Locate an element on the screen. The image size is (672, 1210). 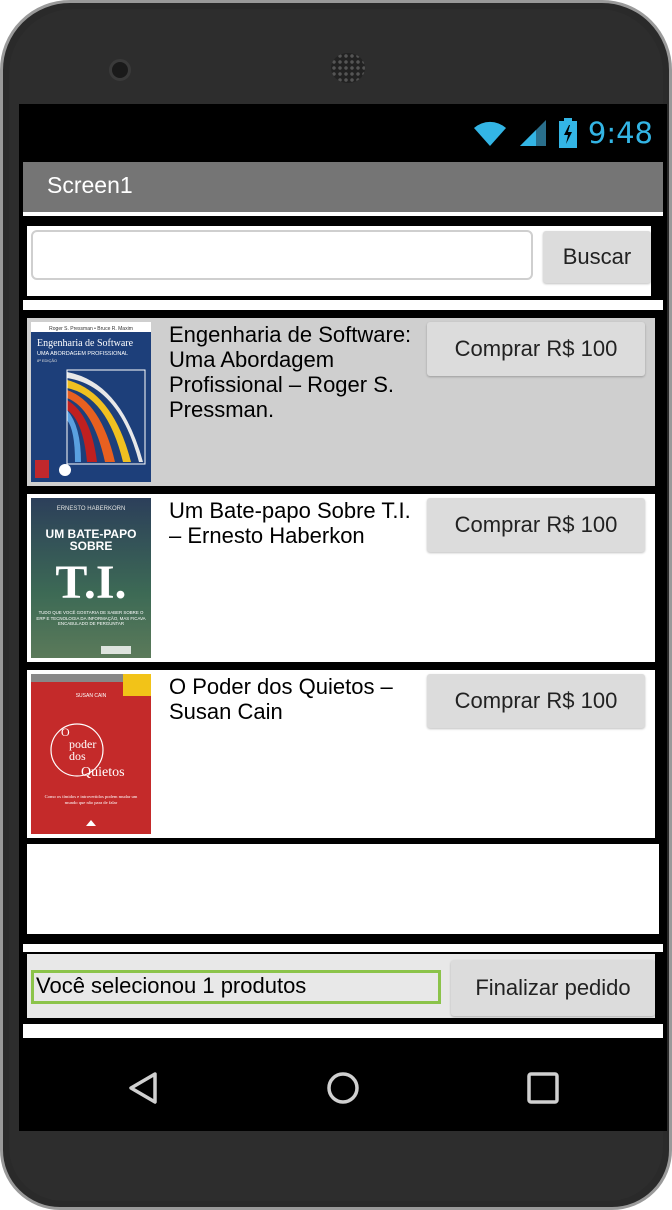
search-button: Buscar is located at coordinates (597, 257).